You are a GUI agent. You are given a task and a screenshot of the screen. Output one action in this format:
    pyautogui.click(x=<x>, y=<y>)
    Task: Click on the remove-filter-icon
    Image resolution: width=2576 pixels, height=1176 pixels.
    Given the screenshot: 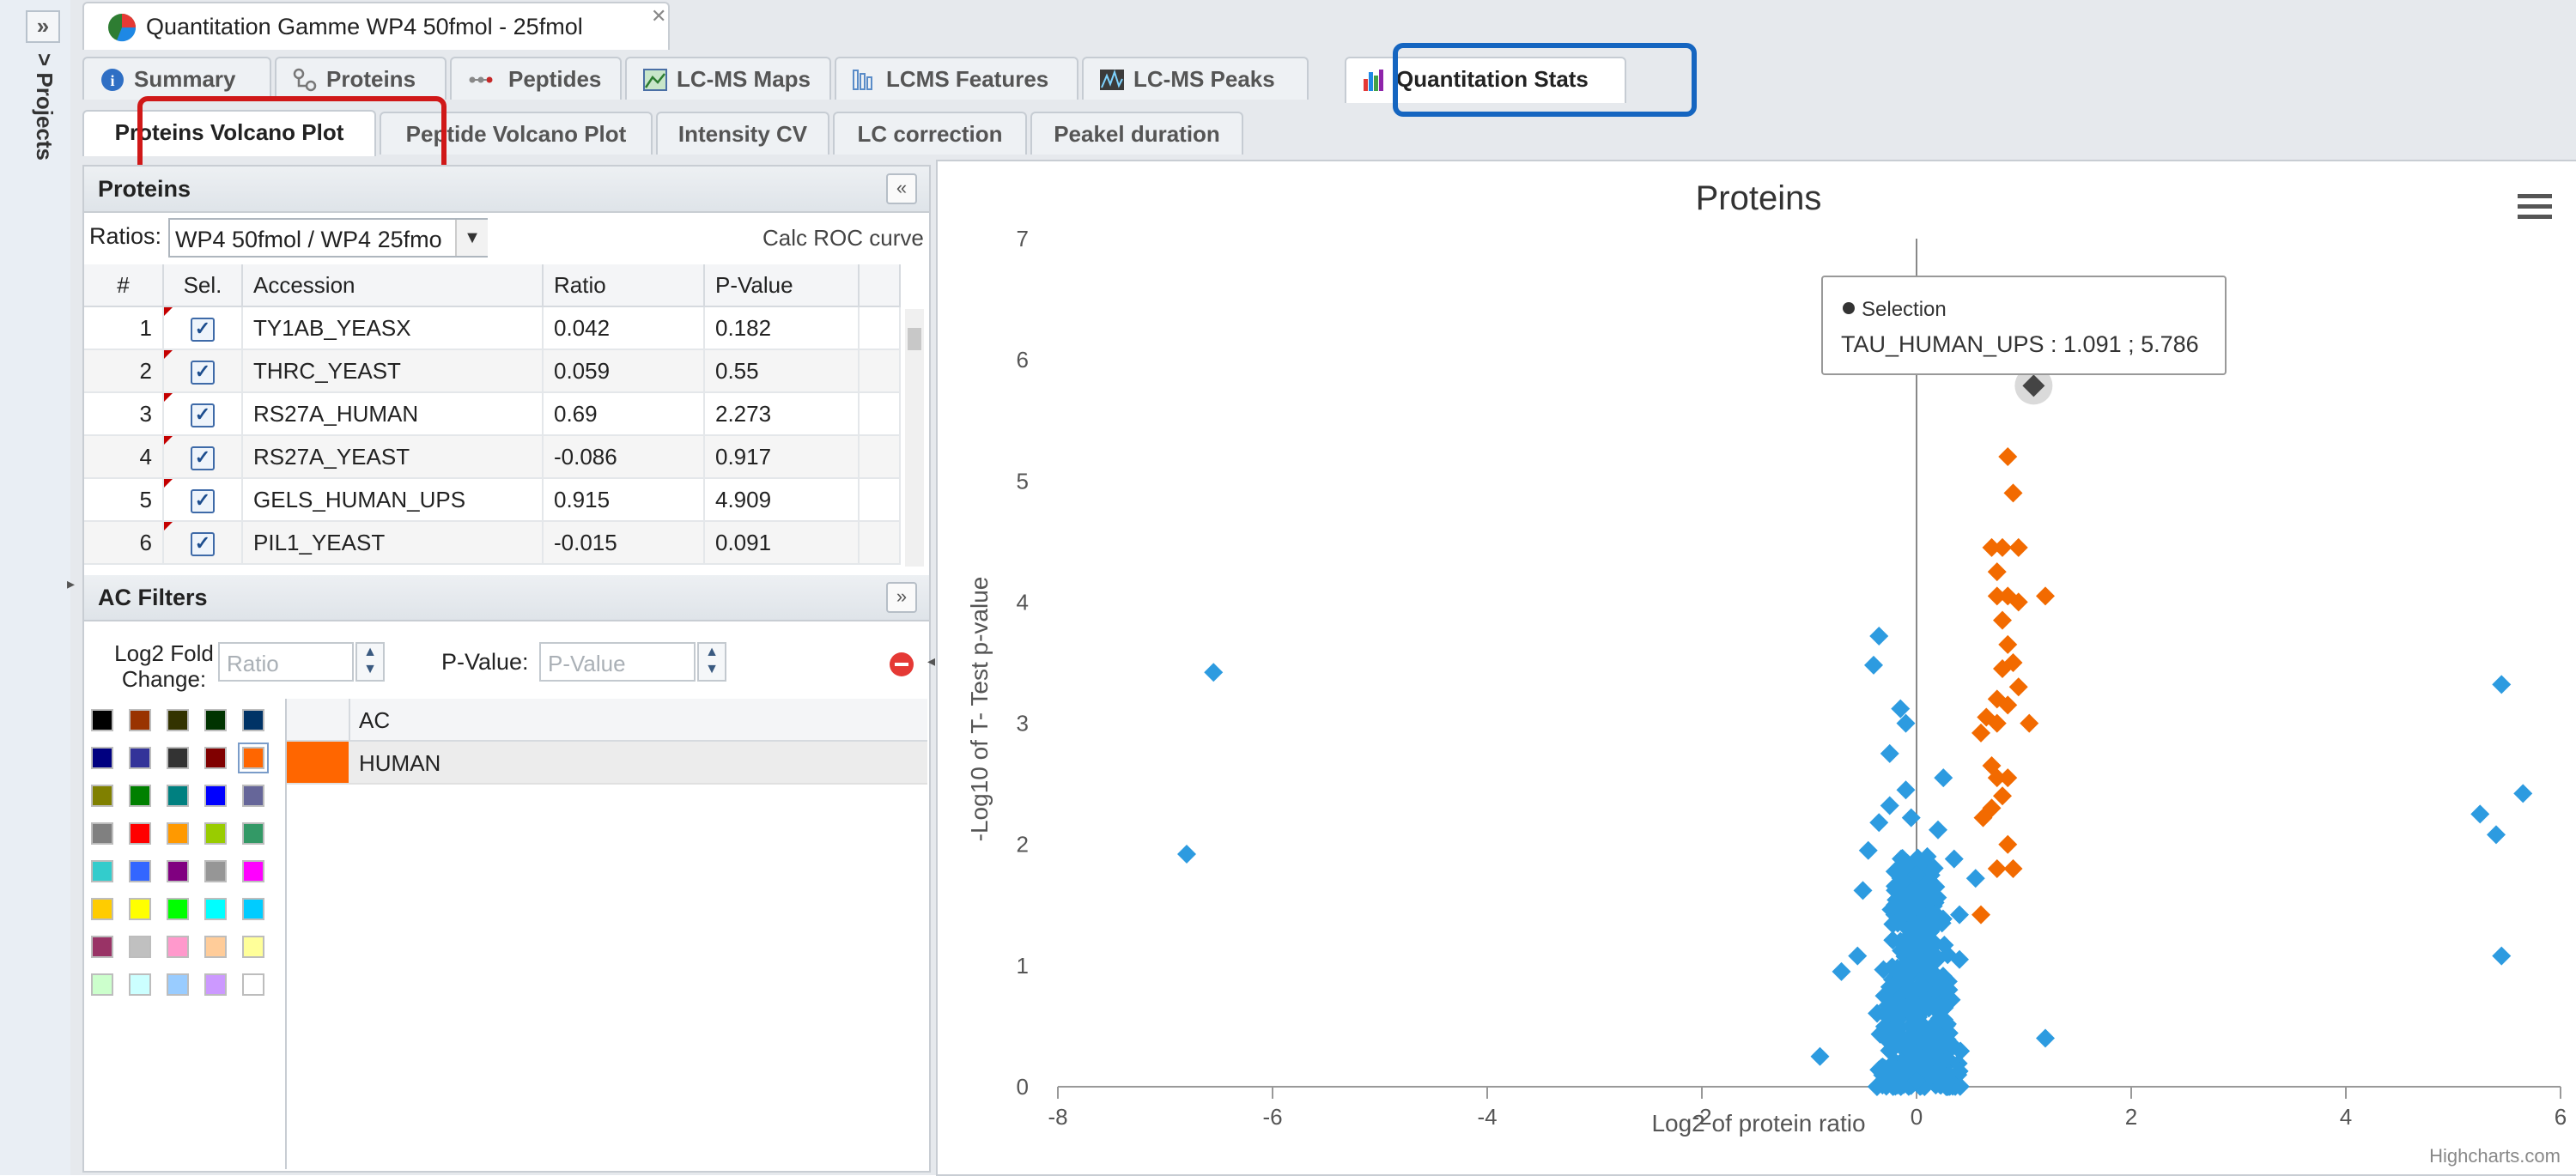 What is the action you would take?
    pyautogui.click(x=902, y=664)
    